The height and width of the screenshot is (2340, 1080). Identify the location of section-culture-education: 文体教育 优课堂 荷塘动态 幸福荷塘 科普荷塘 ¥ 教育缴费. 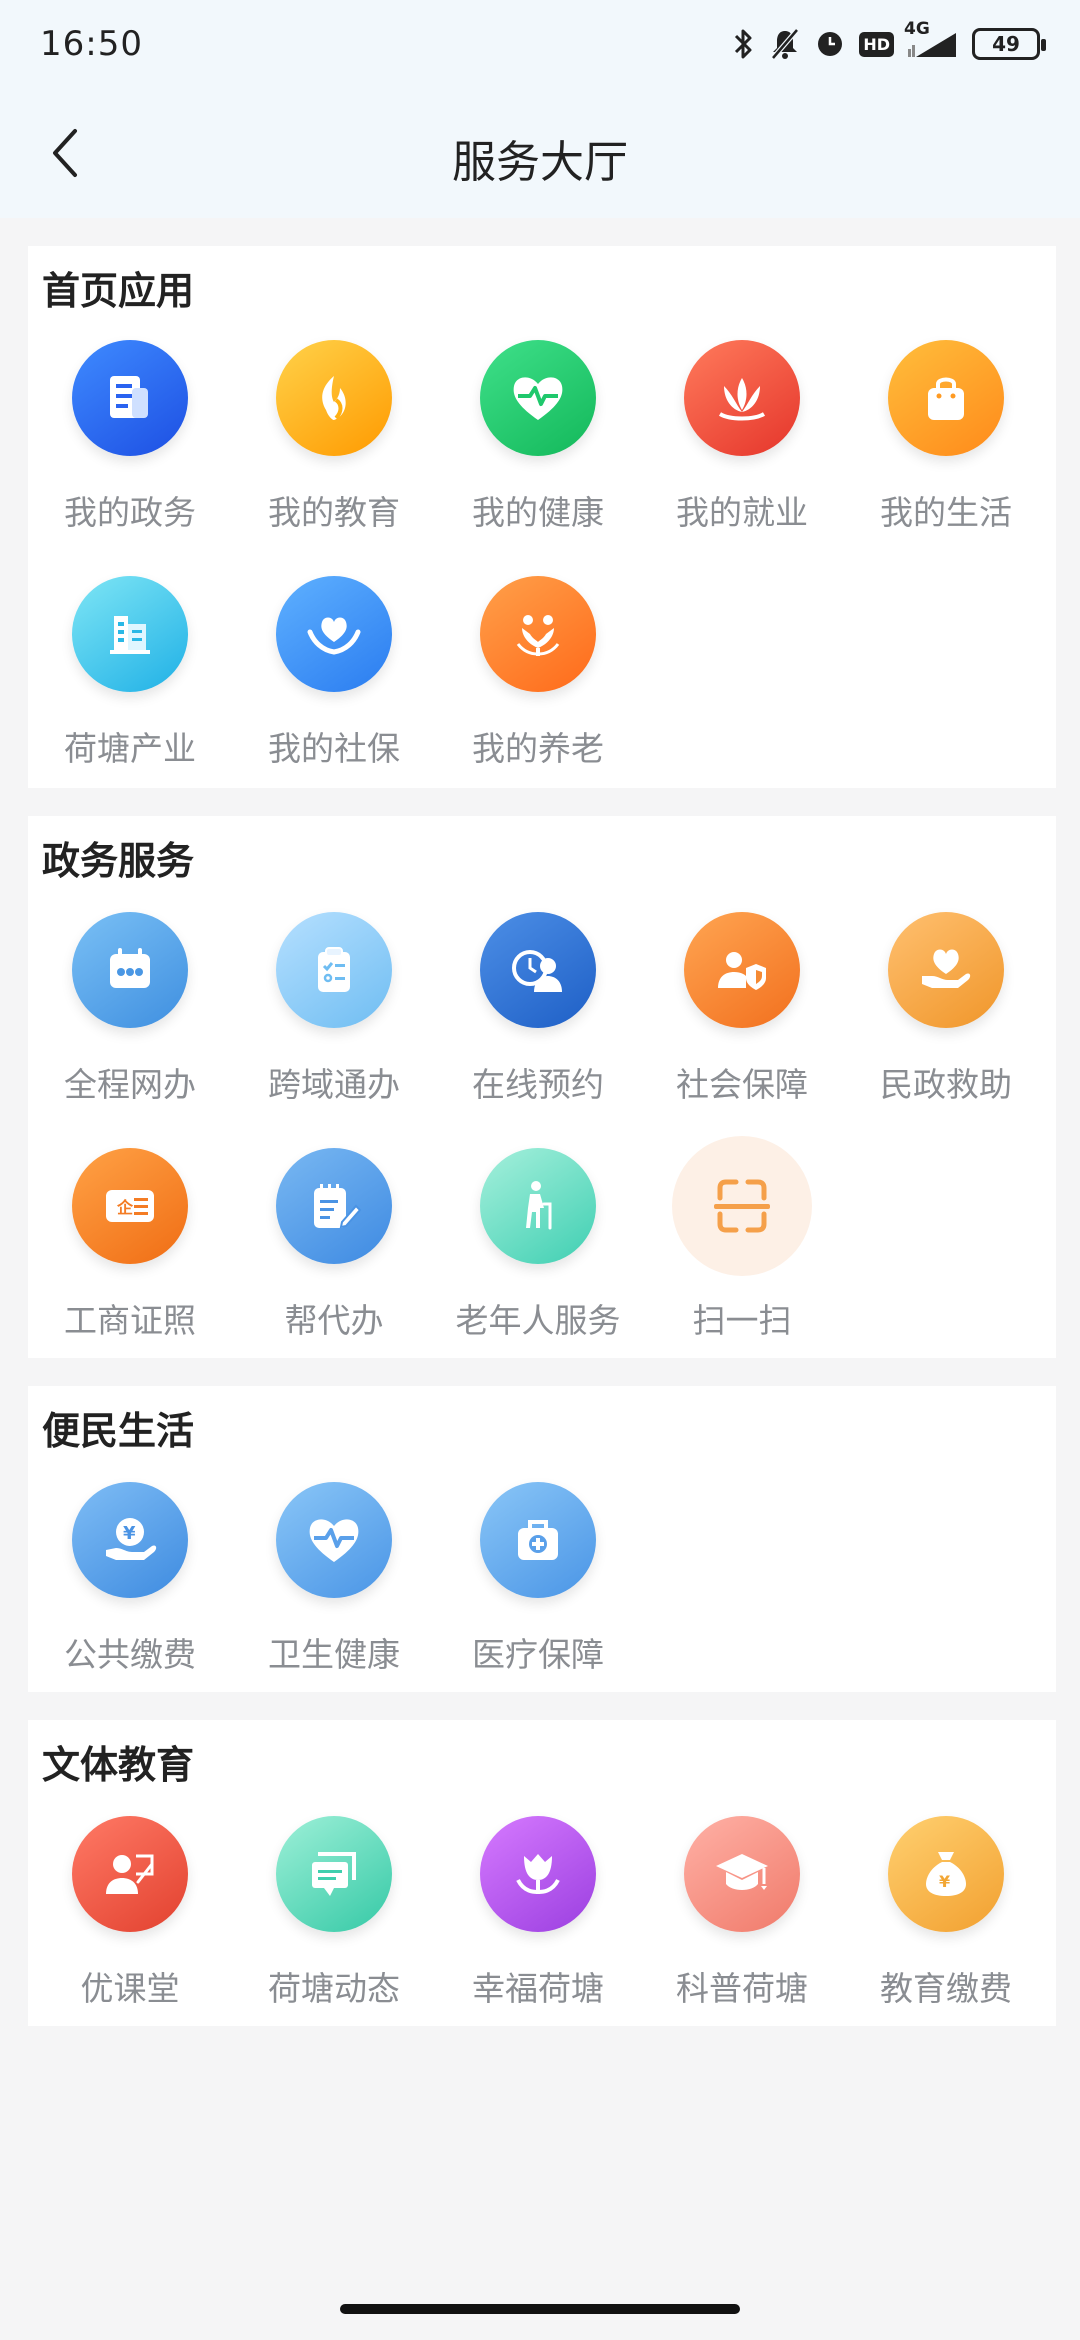
(542, 1873).